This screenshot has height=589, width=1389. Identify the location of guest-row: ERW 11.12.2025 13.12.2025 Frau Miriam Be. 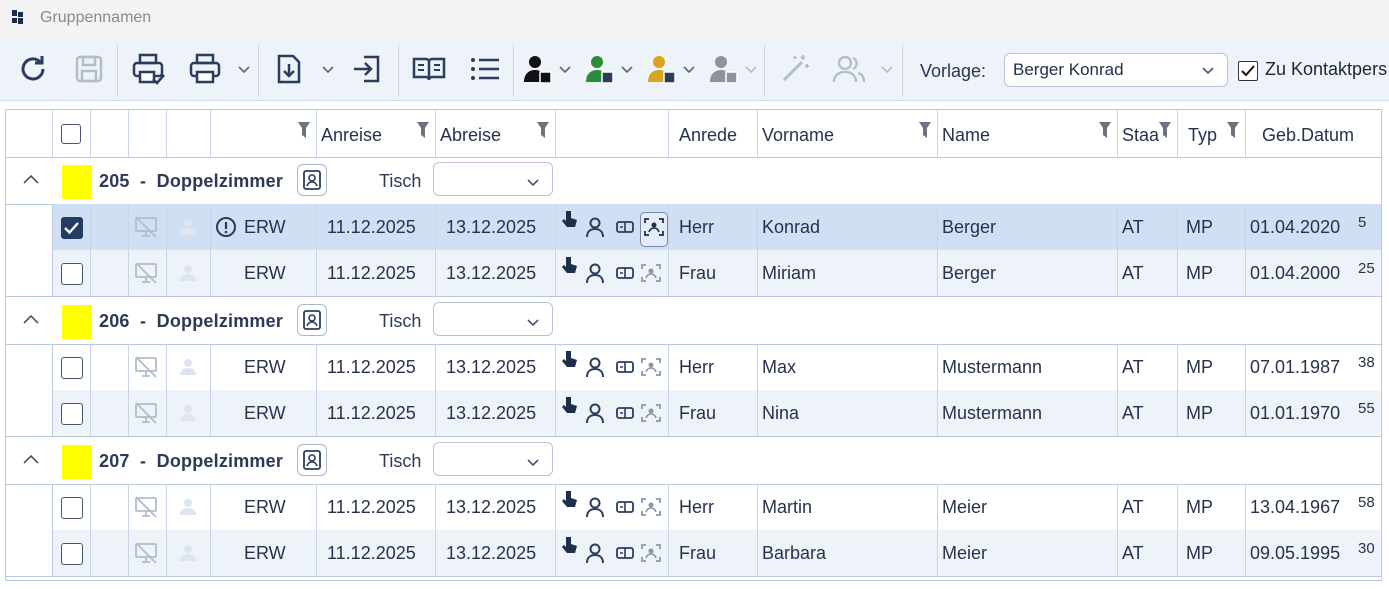
(717, 273).